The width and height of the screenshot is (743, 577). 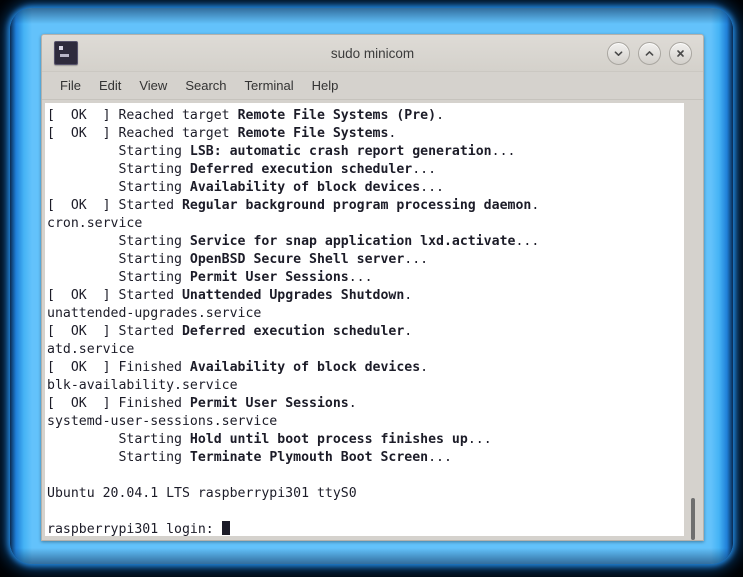 What do you see at coordinates (110, 85) in the screenshot?
I see `menu-item-edit: Edit` at bounding box center [110, 85].